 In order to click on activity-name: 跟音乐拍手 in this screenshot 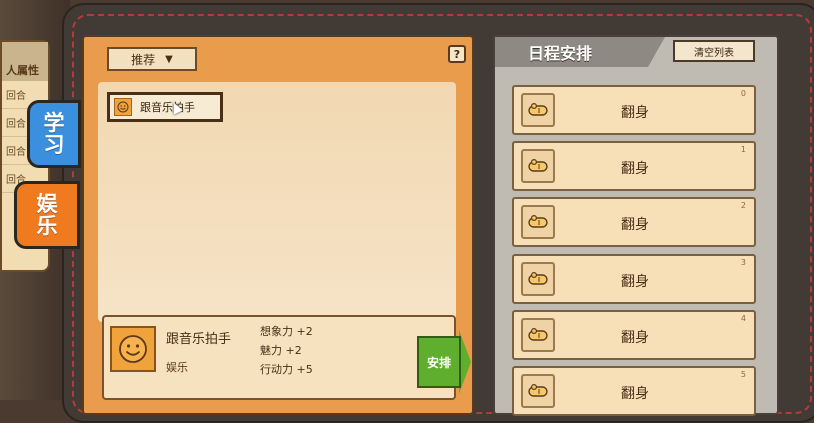, I will do `click(199, 339)`.